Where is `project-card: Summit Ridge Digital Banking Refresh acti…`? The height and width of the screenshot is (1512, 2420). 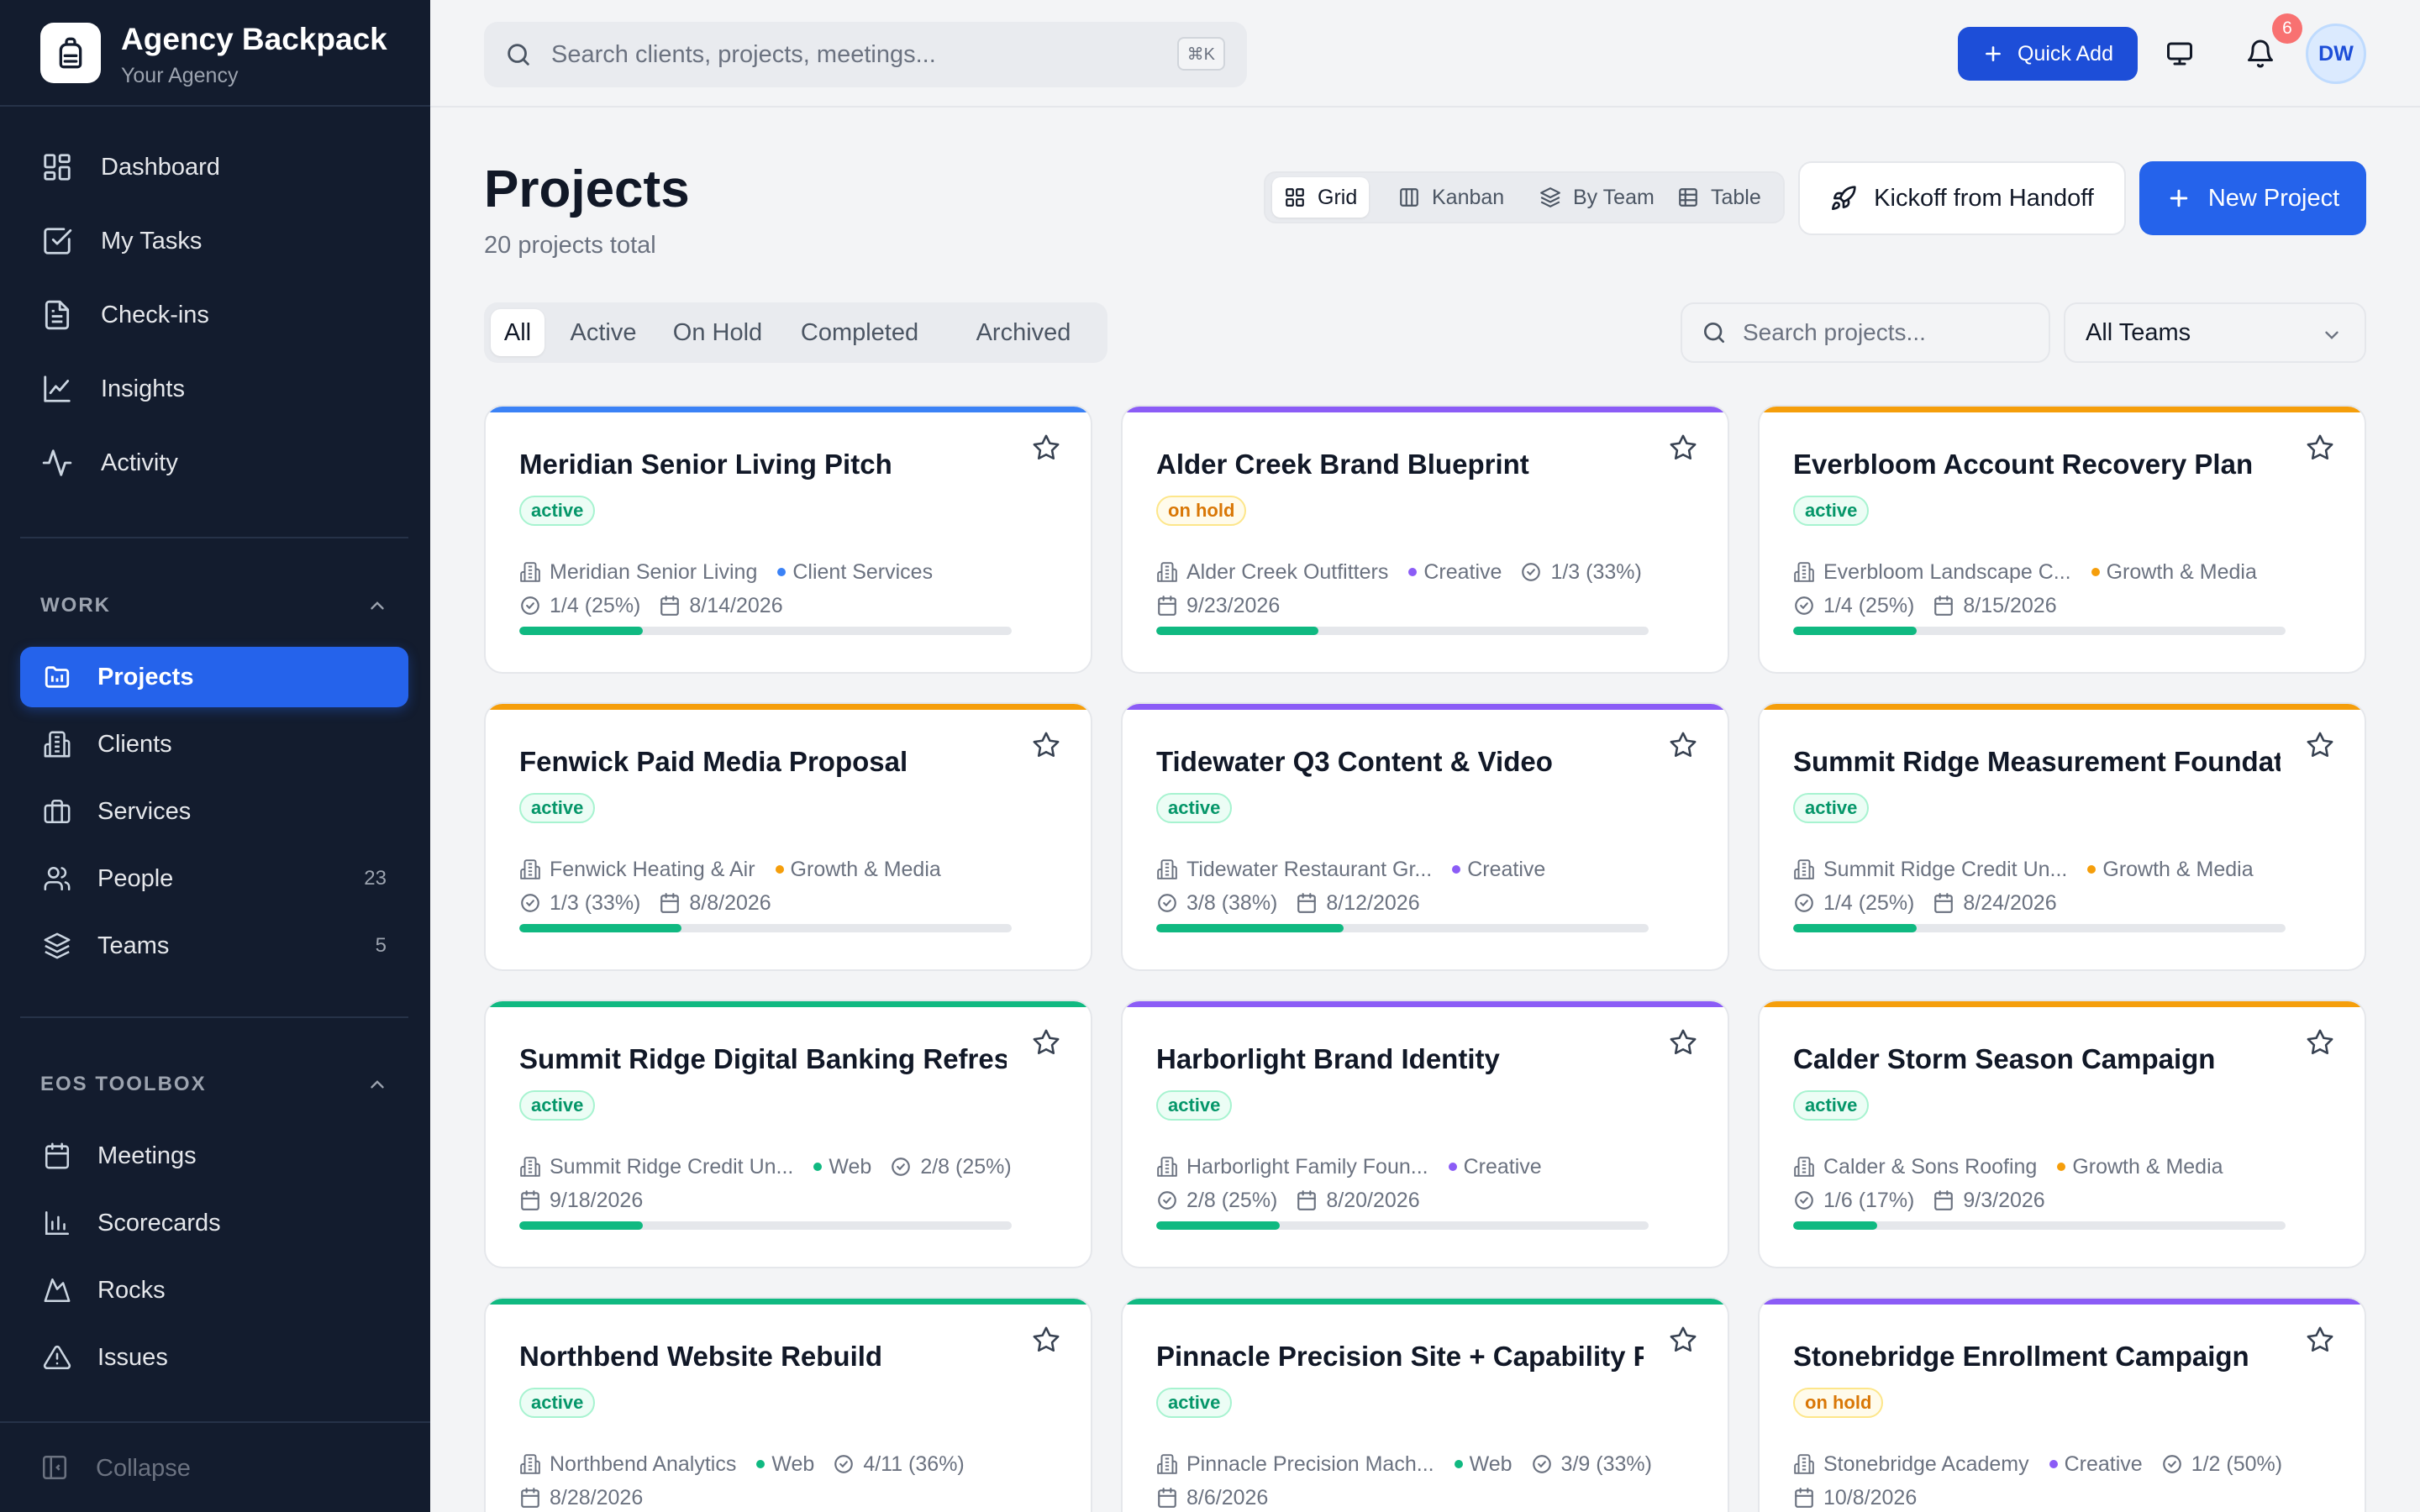
project-card: Summit Ridge Digital Banking Refresh acti… is located at coordinates (788, 1134).